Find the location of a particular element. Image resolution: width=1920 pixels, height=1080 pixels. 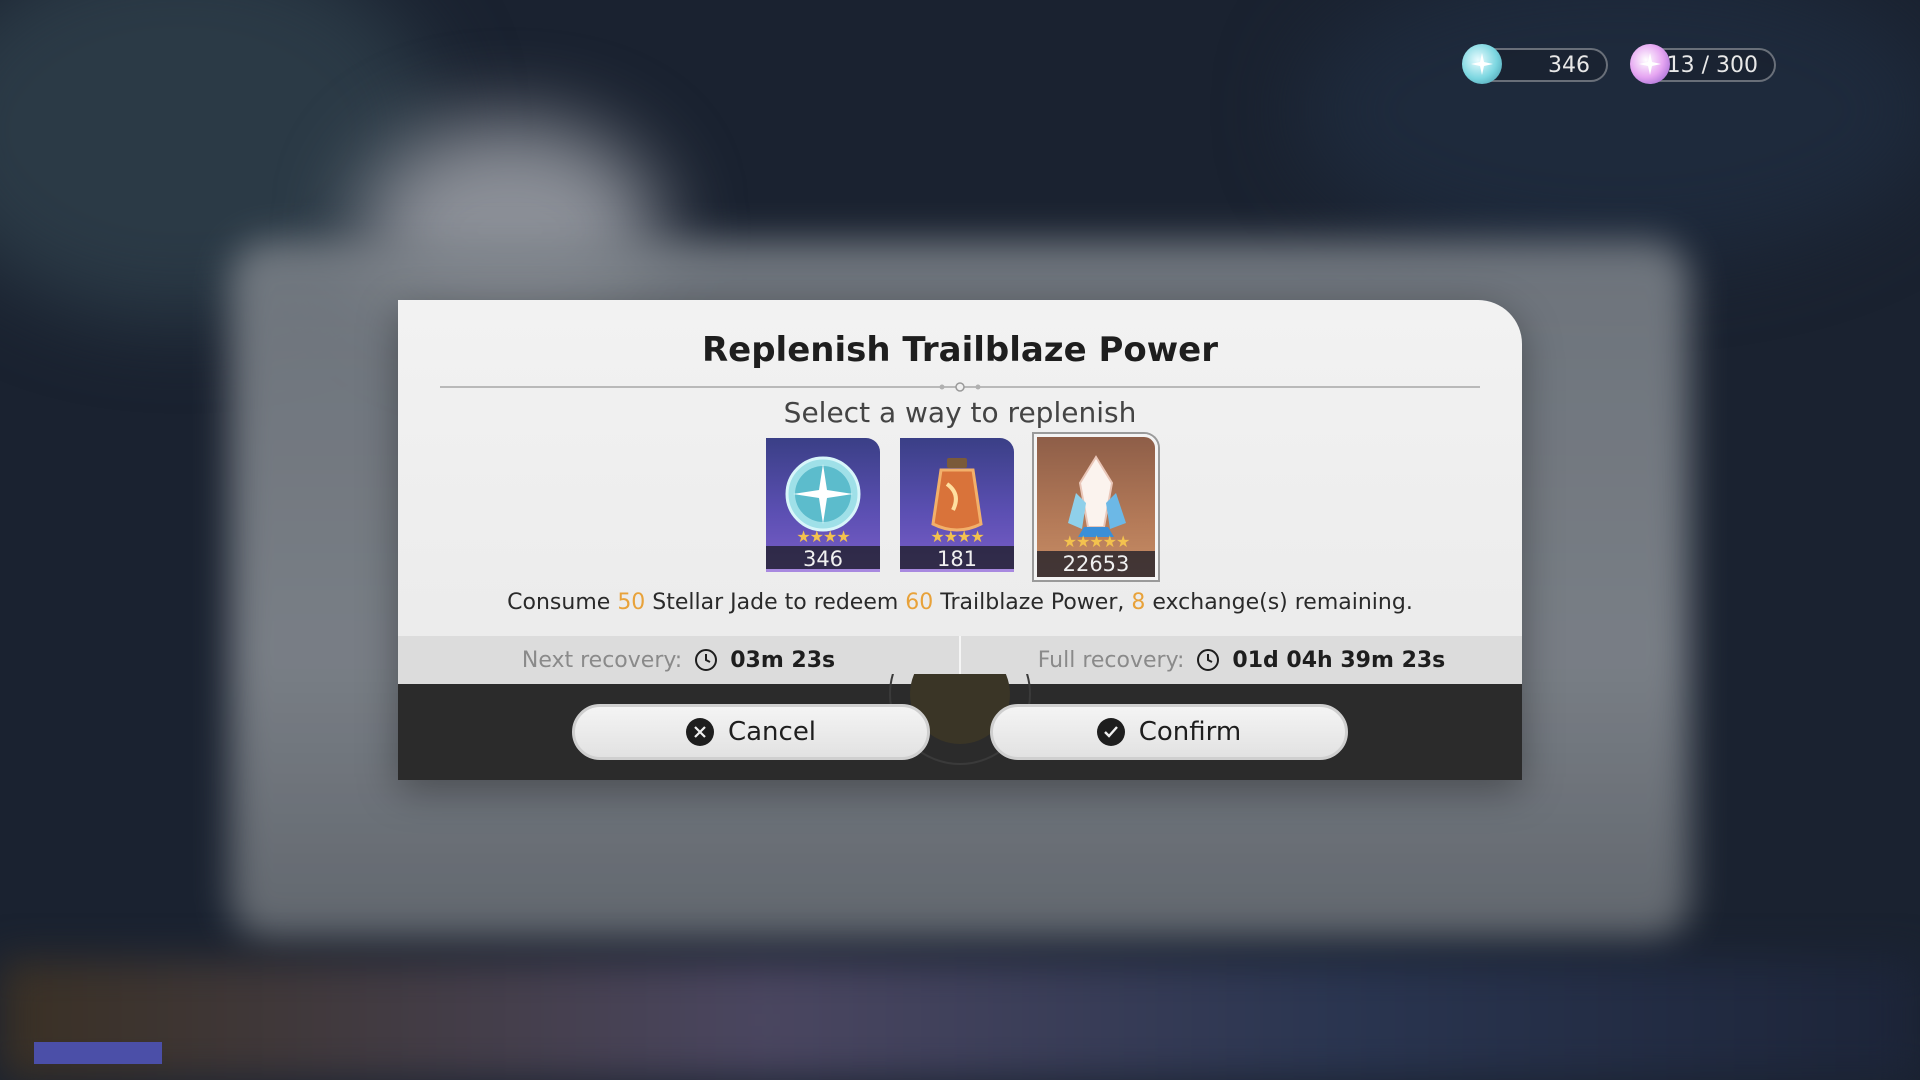

next-recovery-label: Next recovery: is located at coordinates (602, 660).